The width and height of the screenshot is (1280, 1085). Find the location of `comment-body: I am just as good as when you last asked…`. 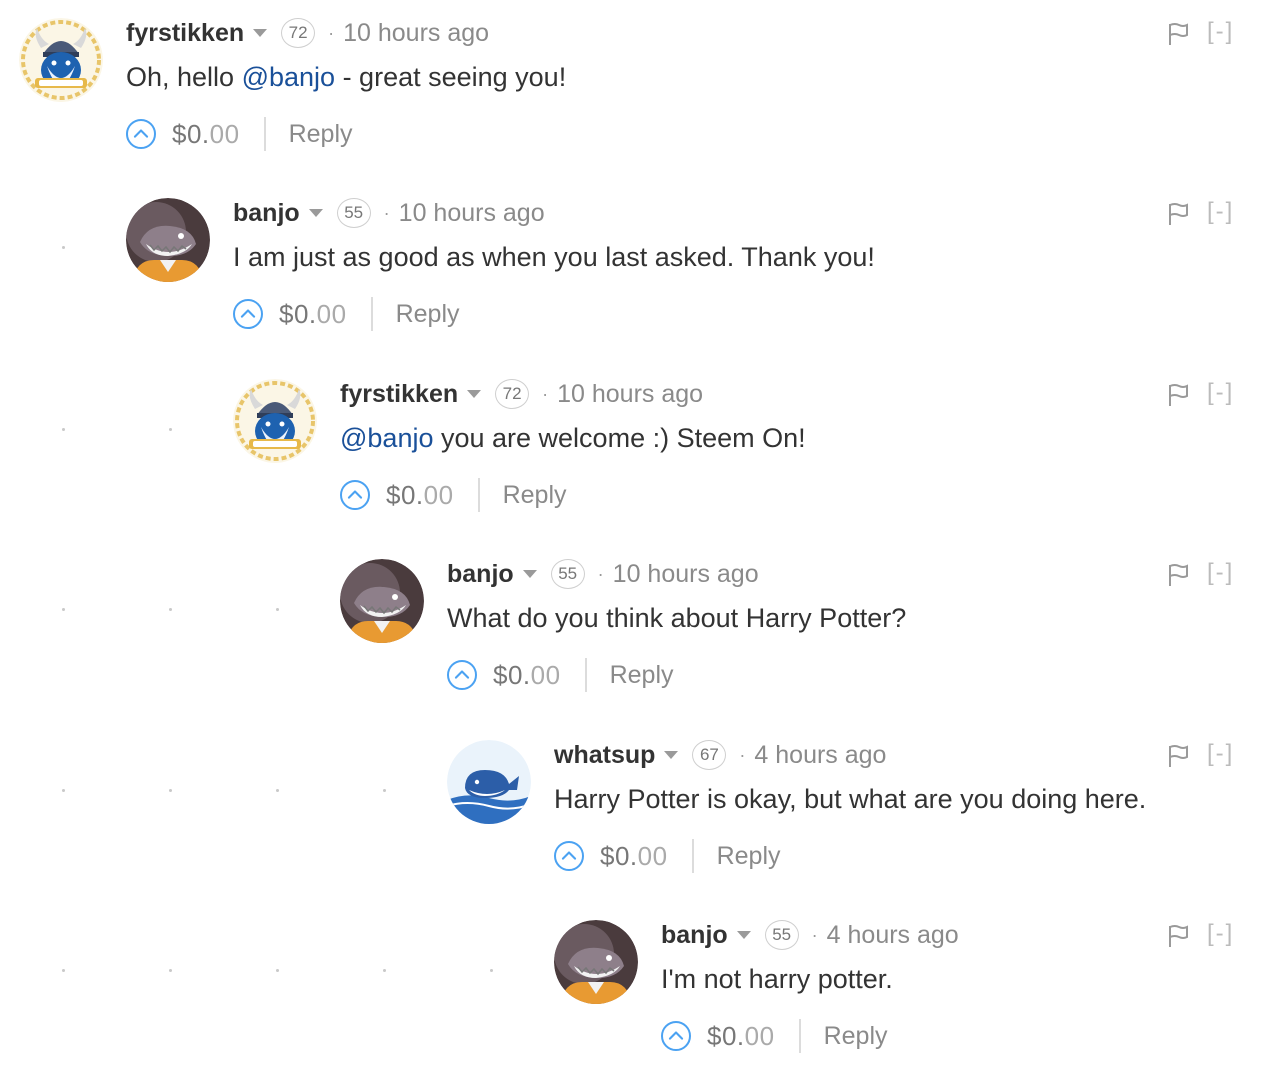

comment-body: I am just as good as when you last asked… is located at coordinates (554, 257).